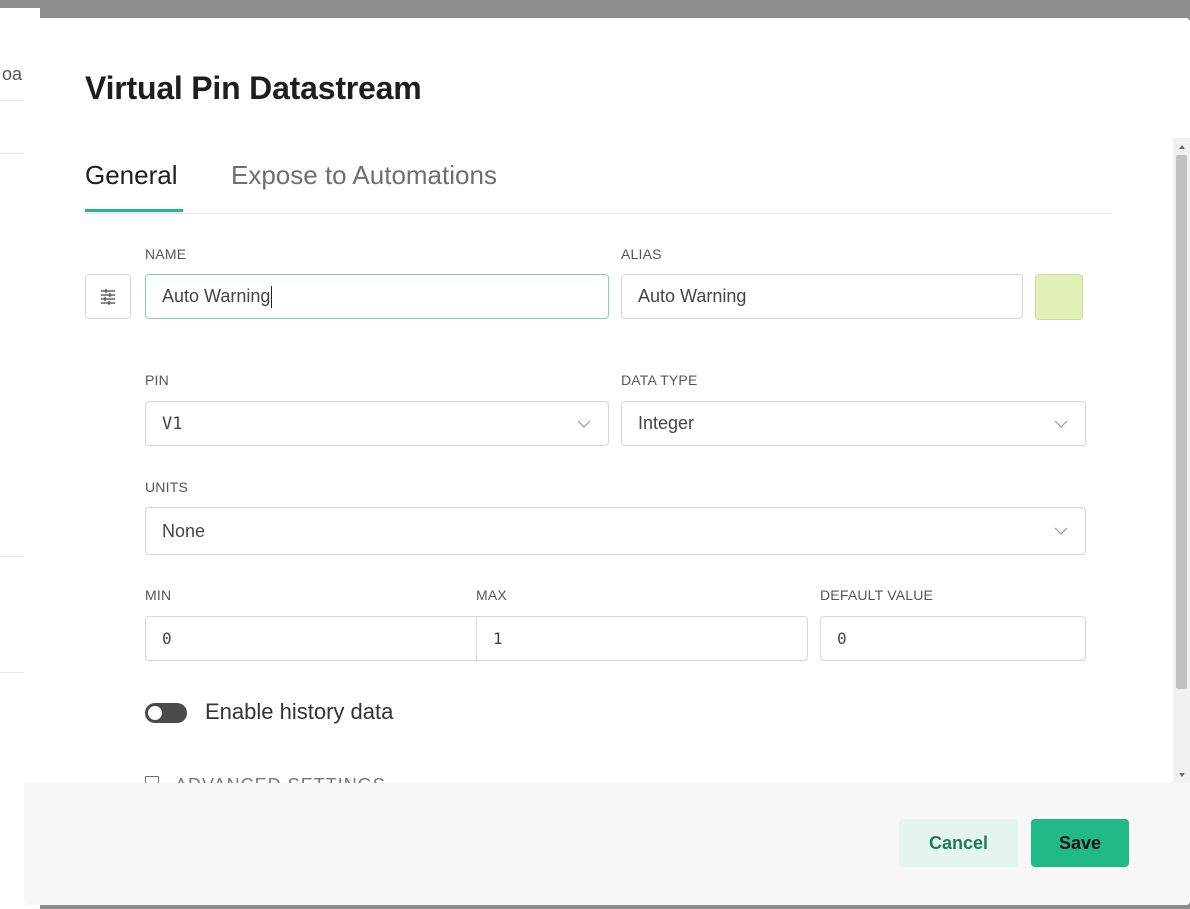 This screenshot has height=909, width=1190. What do you see at coordinates (692, 296) in the screenshot?
I see `alias-input-value: Auto Warning` at bounding box center [692, 296].